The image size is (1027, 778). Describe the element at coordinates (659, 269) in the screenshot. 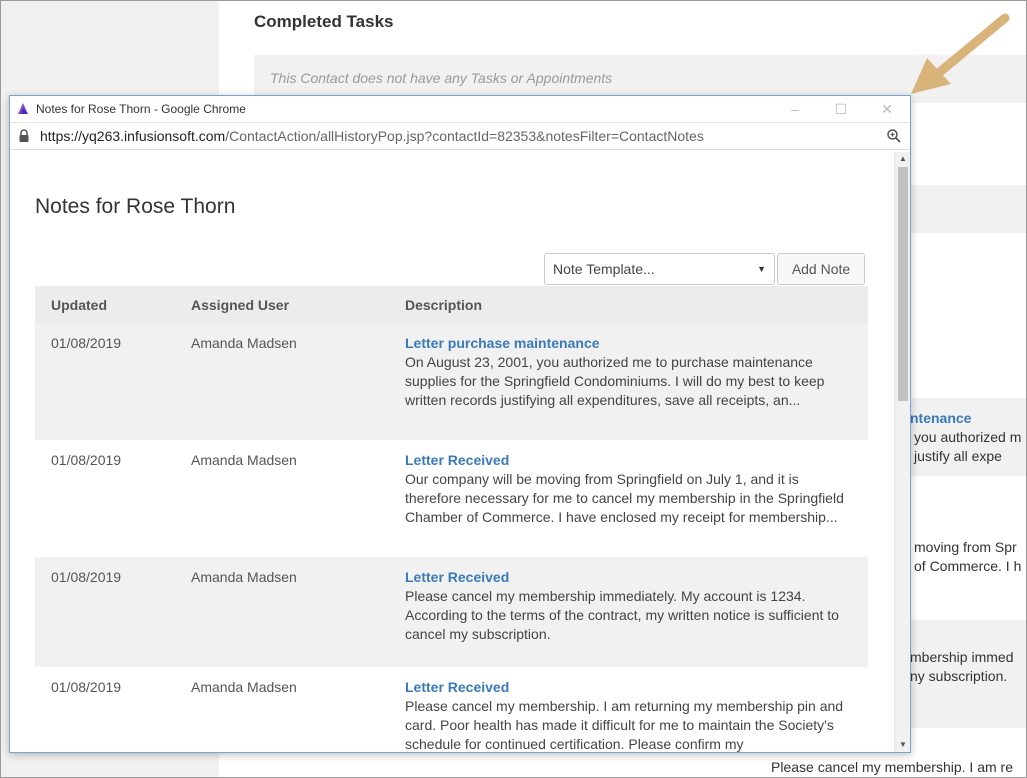

I see `note-template-select: Note Template... ▼` at that location.